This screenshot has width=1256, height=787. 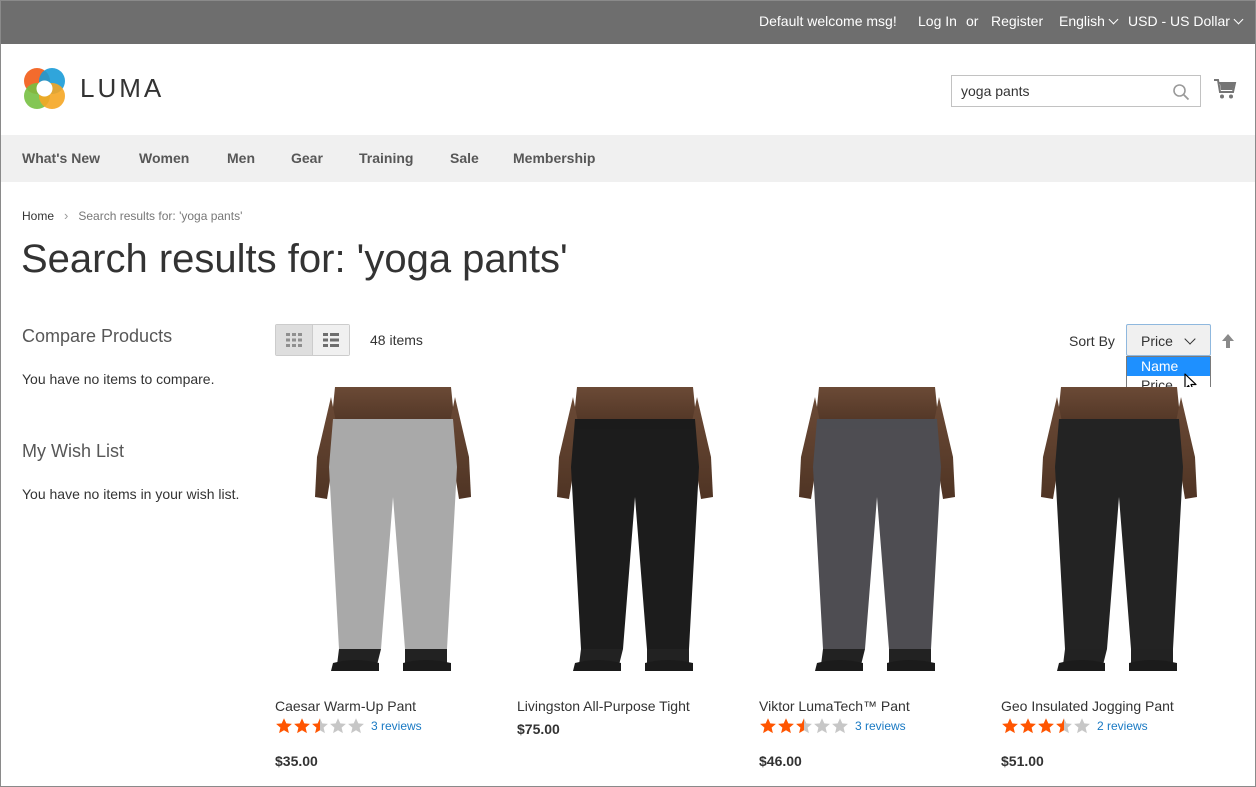 I want to click on reviews-link: 2 reviews, so click(x=1122, y=726).